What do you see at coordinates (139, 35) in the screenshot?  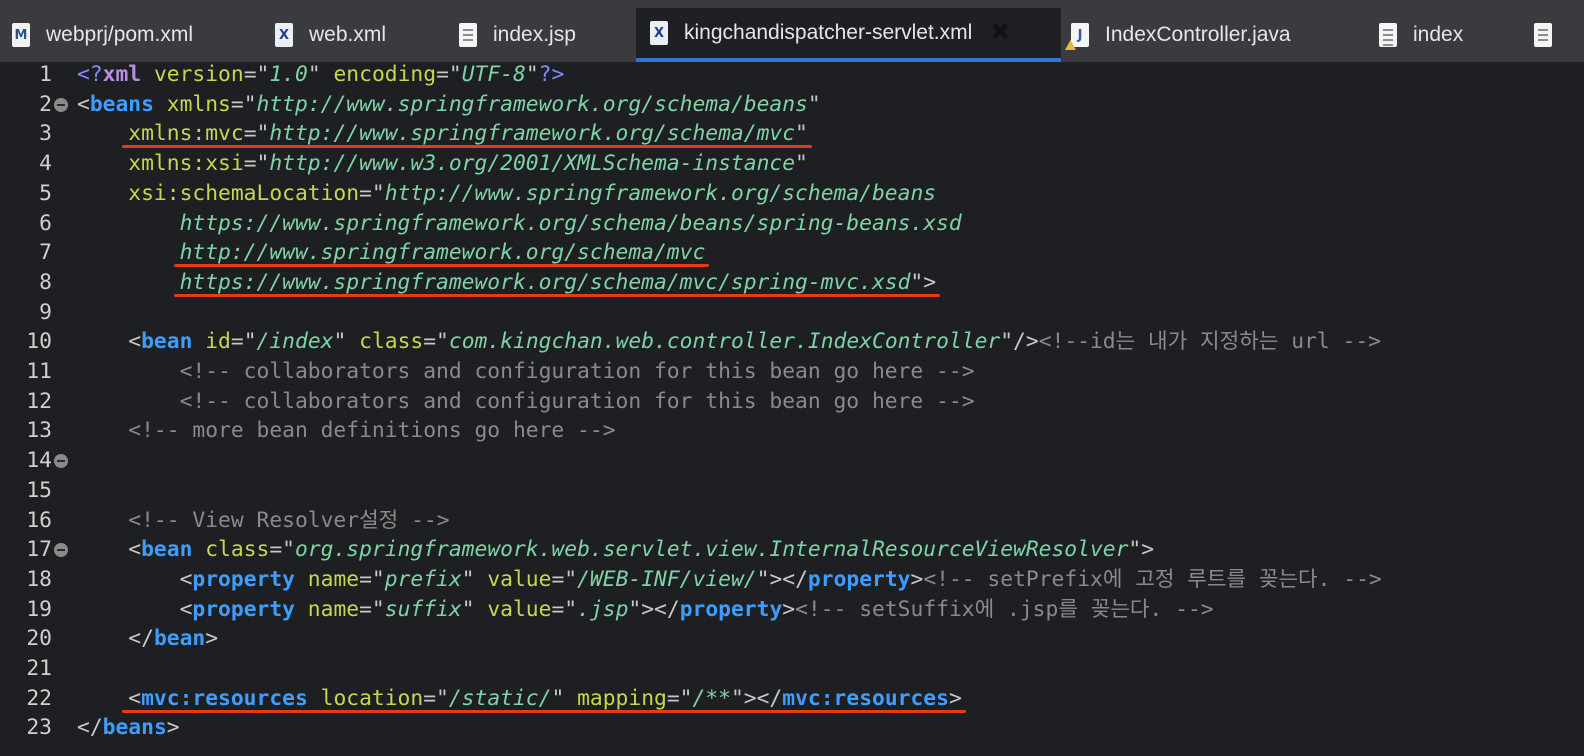 I see `tab-webprj-pom: M webprj/pom.xml` at bounding box center [139, 35].